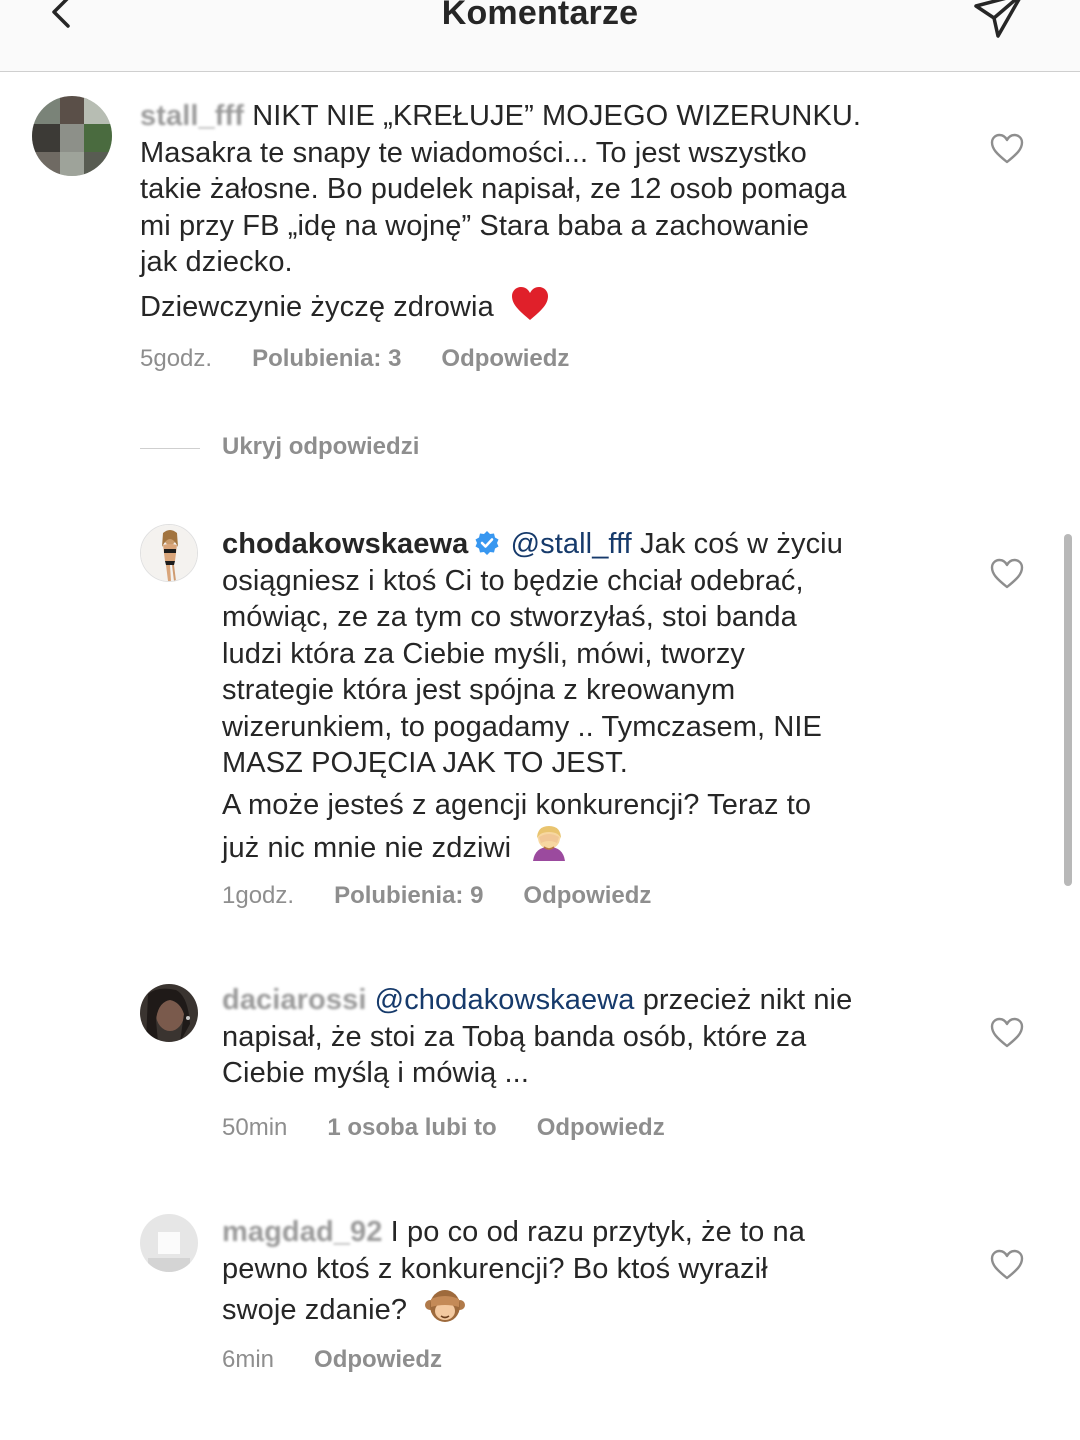  I want to click on reply-meta: 6min Odpowiedz, so click(352, 1360).